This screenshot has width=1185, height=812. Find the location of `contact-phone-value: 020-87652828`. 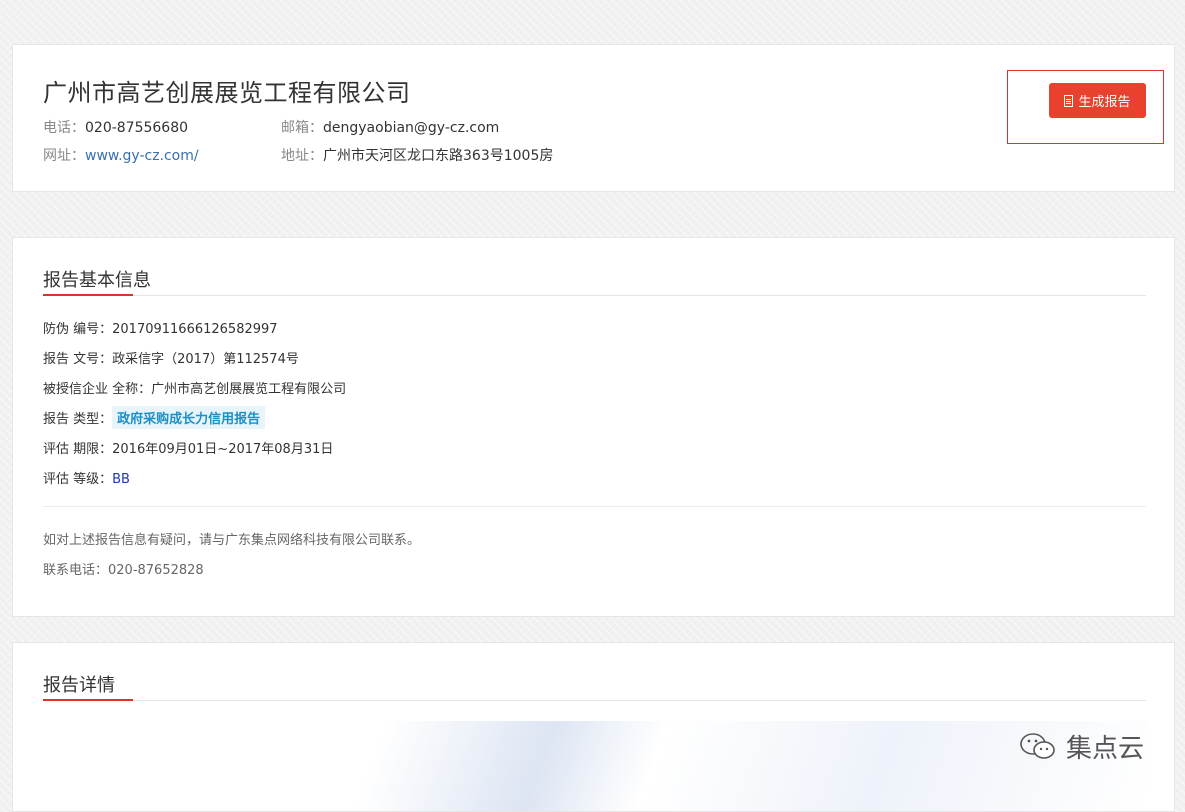

contact-phone-value: 020-87652828 is located at coordinates (156, 570).